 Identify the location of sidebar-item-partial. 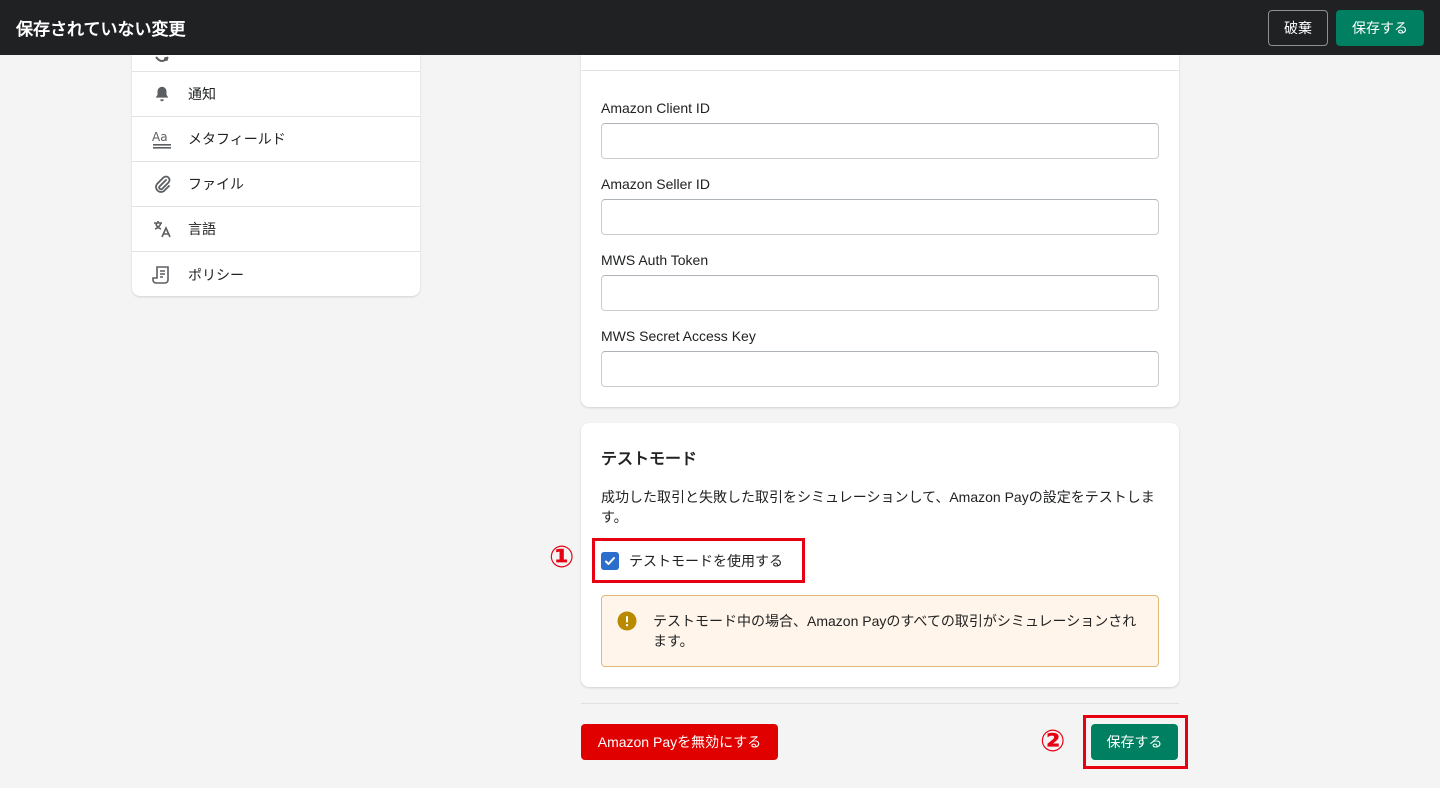
(276, 63).